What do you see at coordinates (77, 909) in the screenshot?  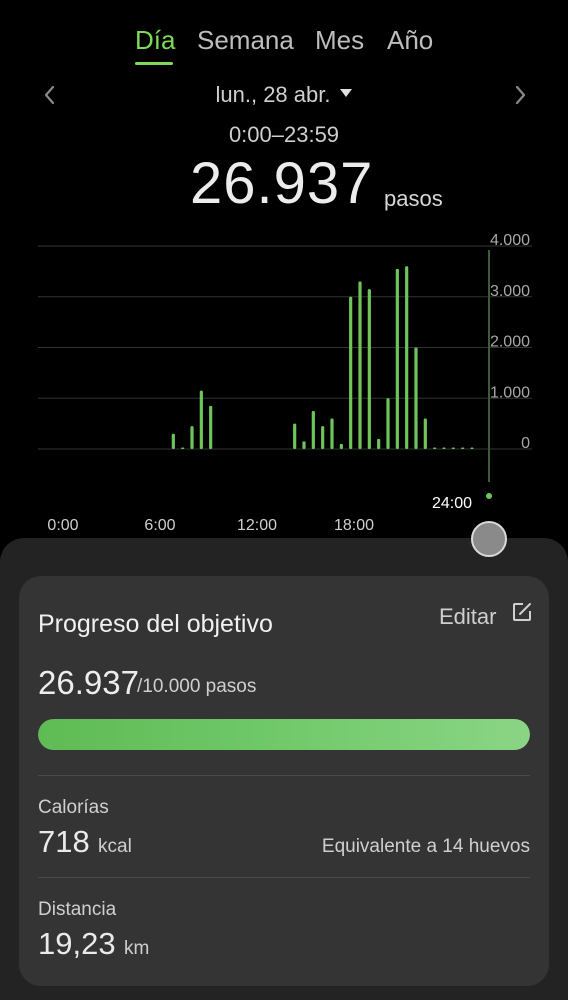 I see `distance-label: Distancia` at bounding box center [77, 909].